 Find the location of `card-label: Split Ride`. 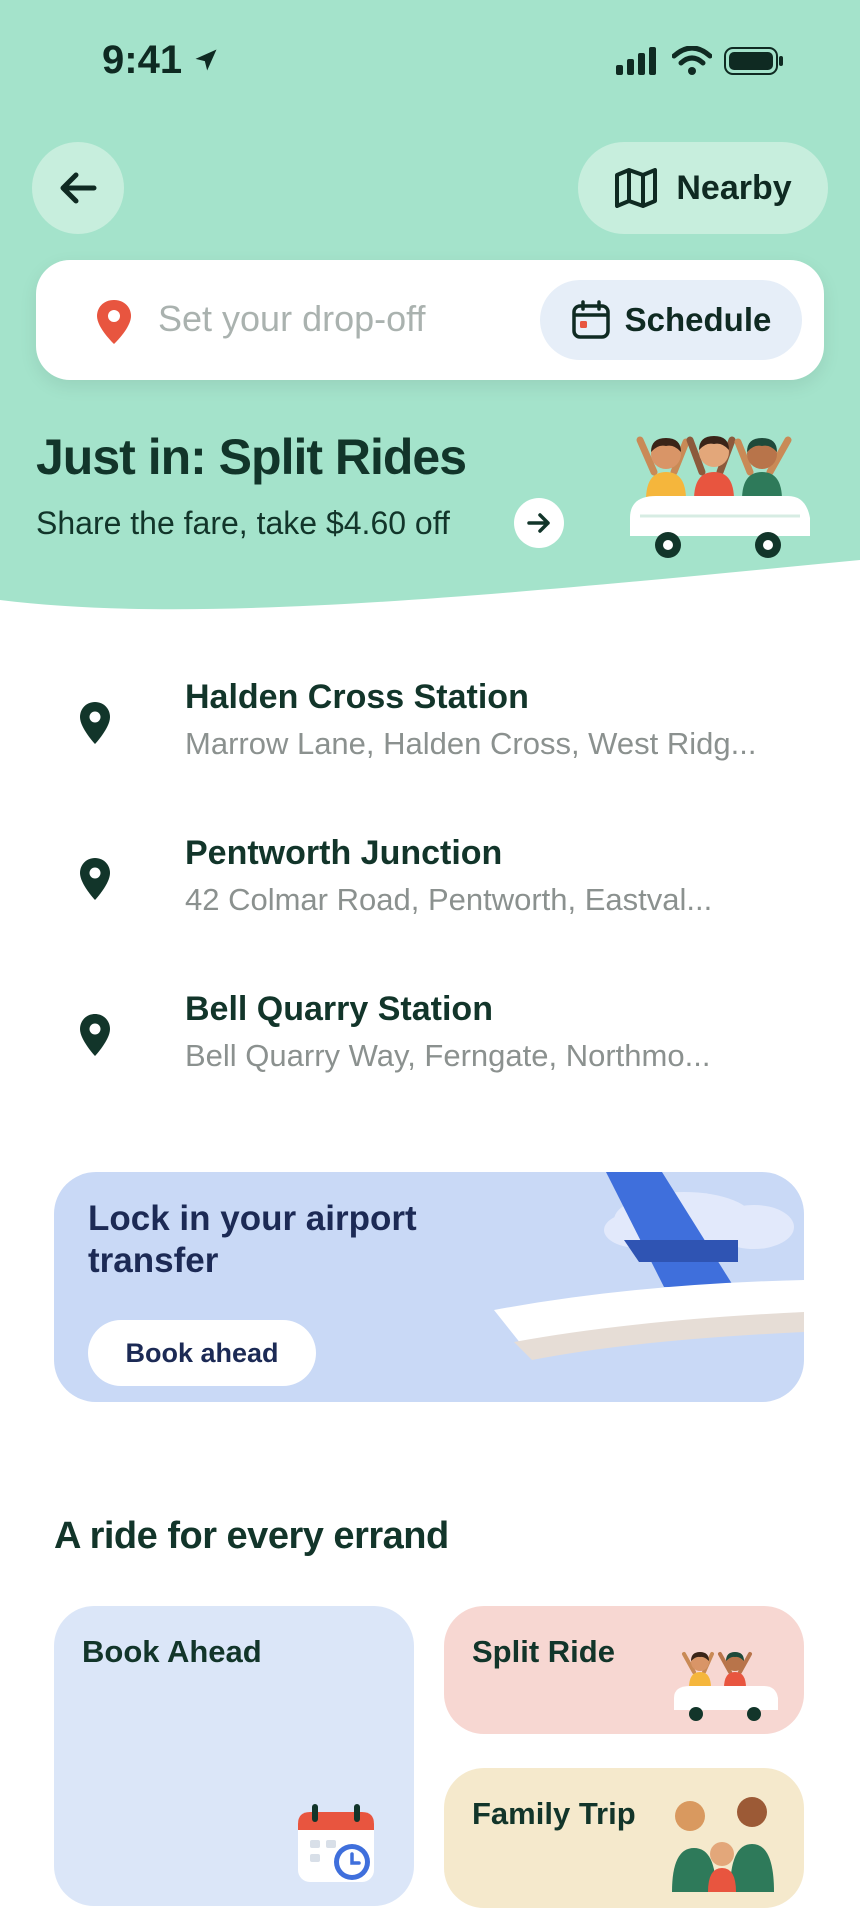

card-label: Split Ride is located at coordinates (543, 1651).